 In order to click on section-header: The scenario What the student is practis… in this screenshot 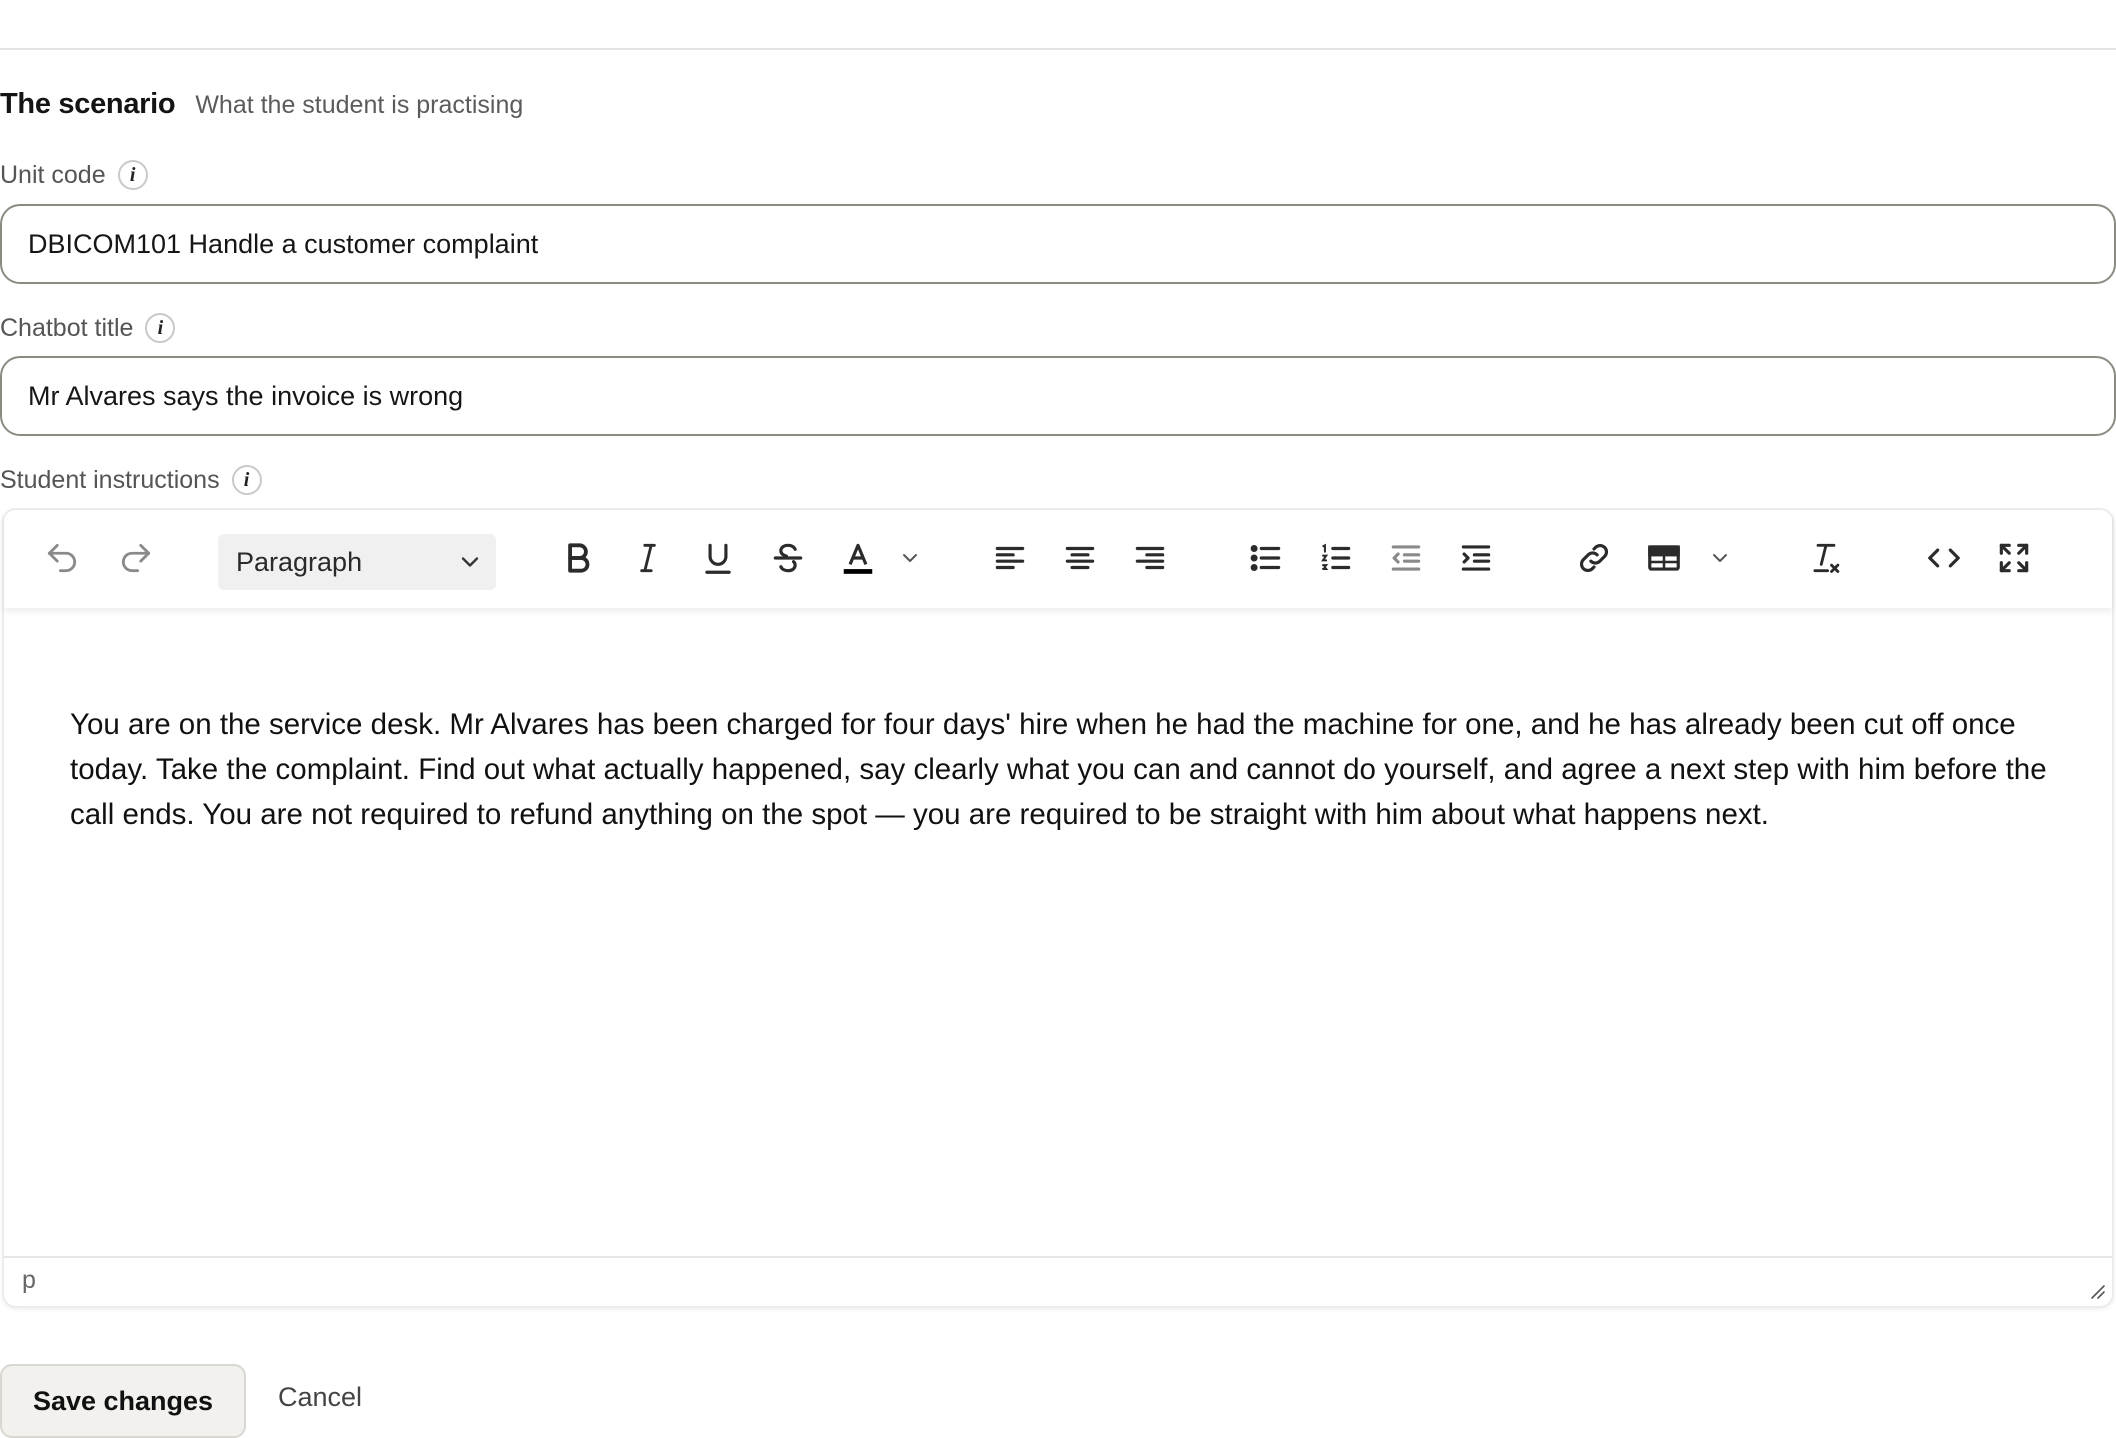, I will do `click(261, 107)`.